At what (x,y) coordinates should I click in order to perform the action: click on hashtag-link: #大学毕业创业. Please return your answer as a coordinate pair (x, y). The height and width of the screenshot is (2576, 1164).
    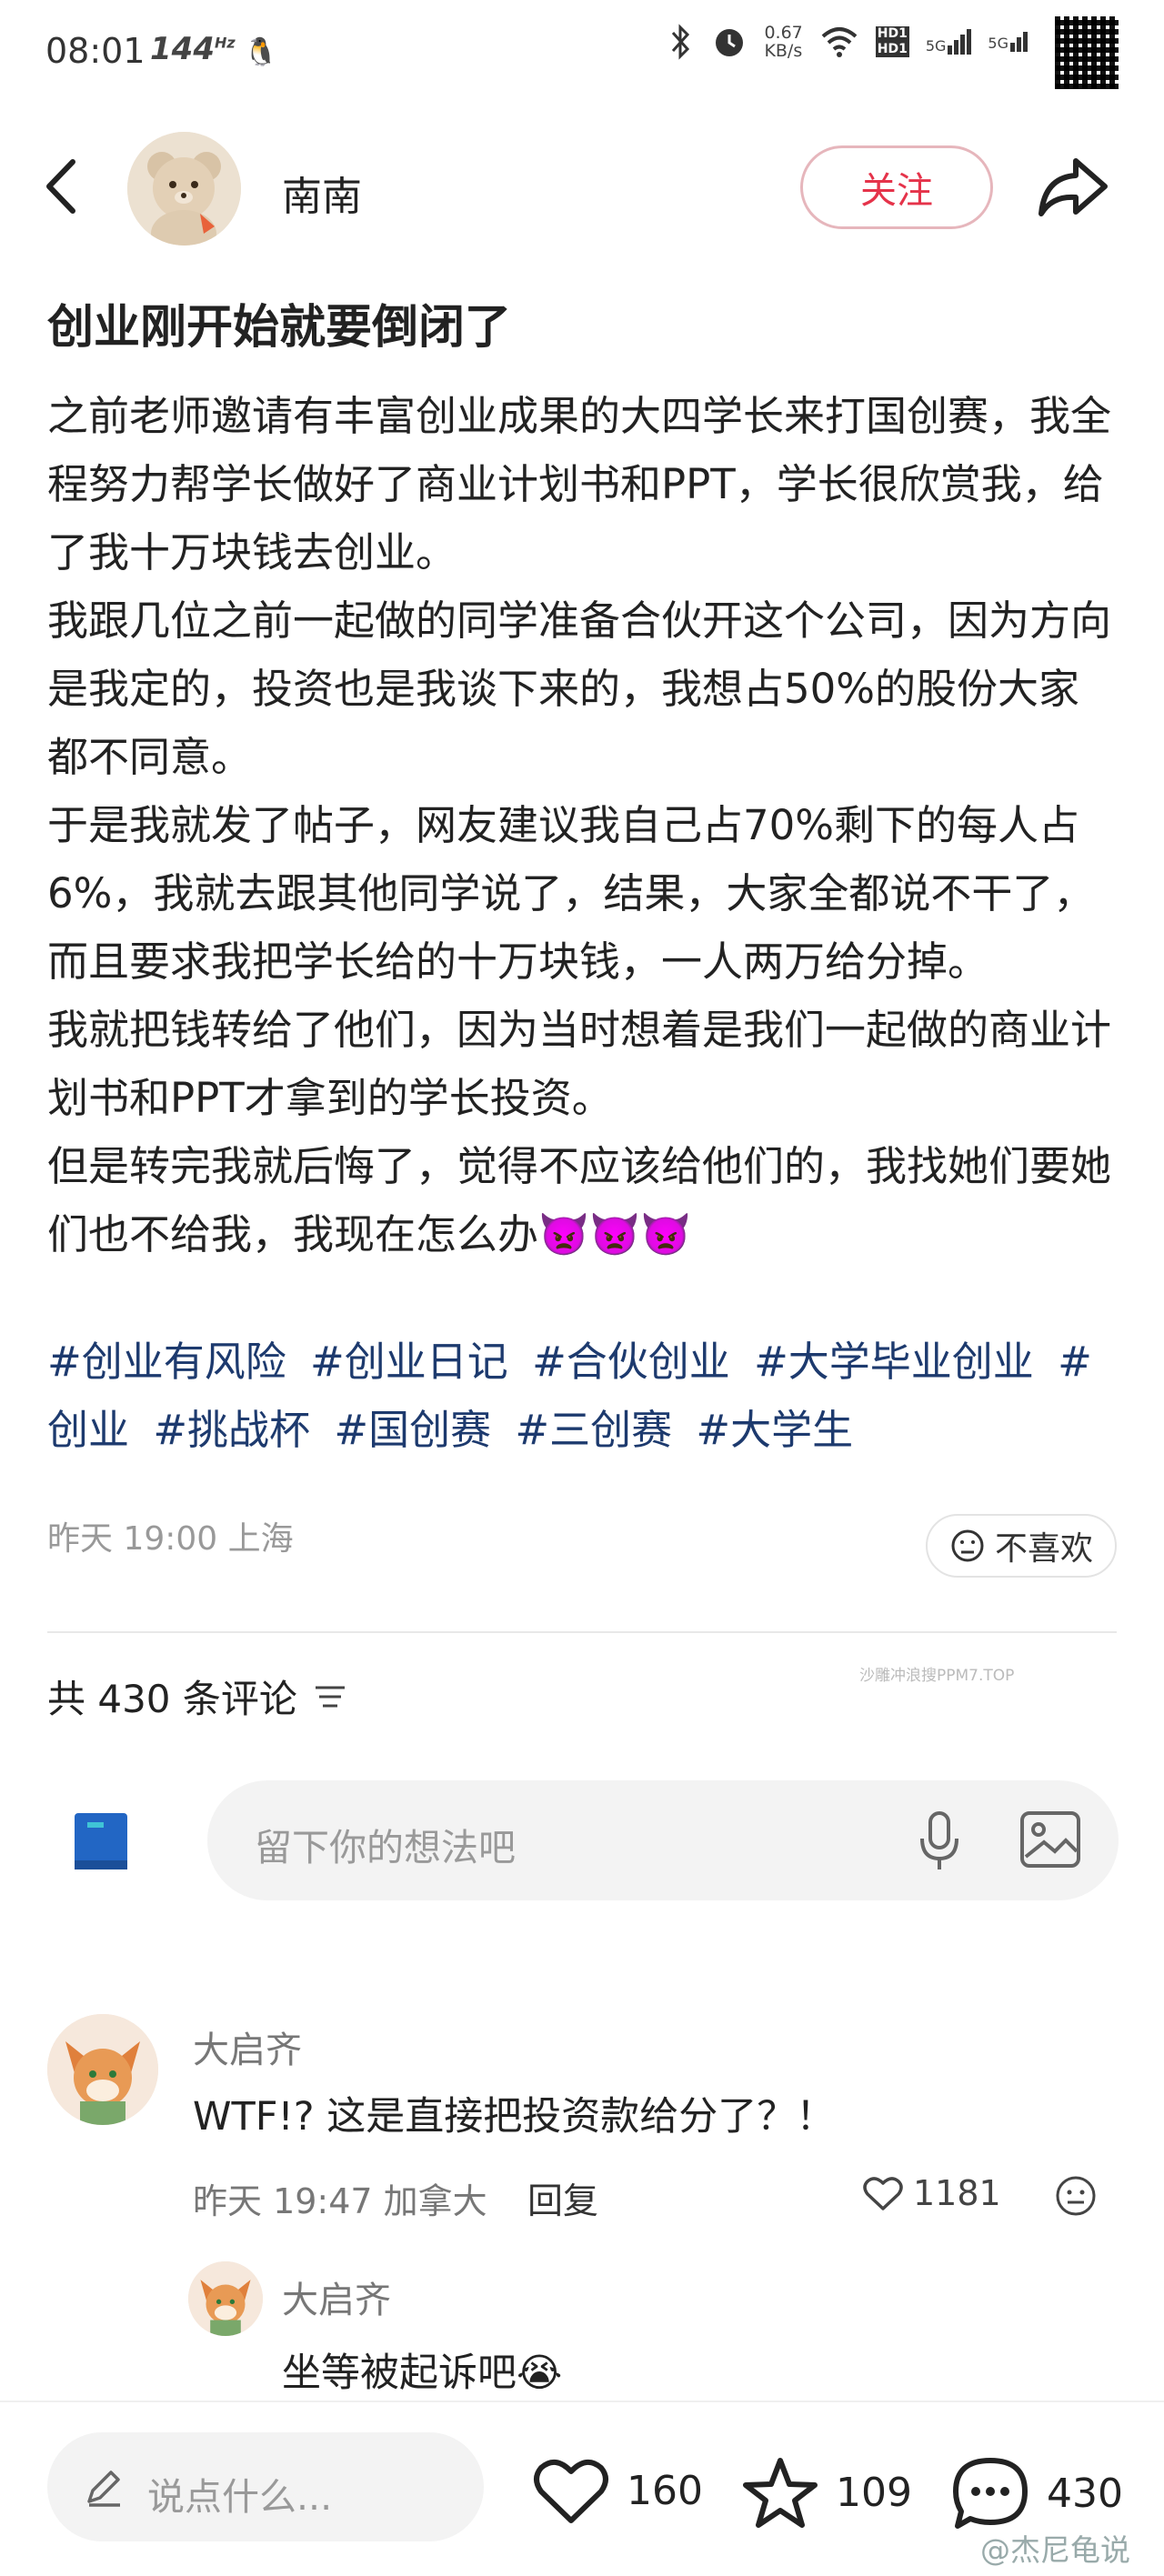
    Looking at the image, I should click on (894, 1362).